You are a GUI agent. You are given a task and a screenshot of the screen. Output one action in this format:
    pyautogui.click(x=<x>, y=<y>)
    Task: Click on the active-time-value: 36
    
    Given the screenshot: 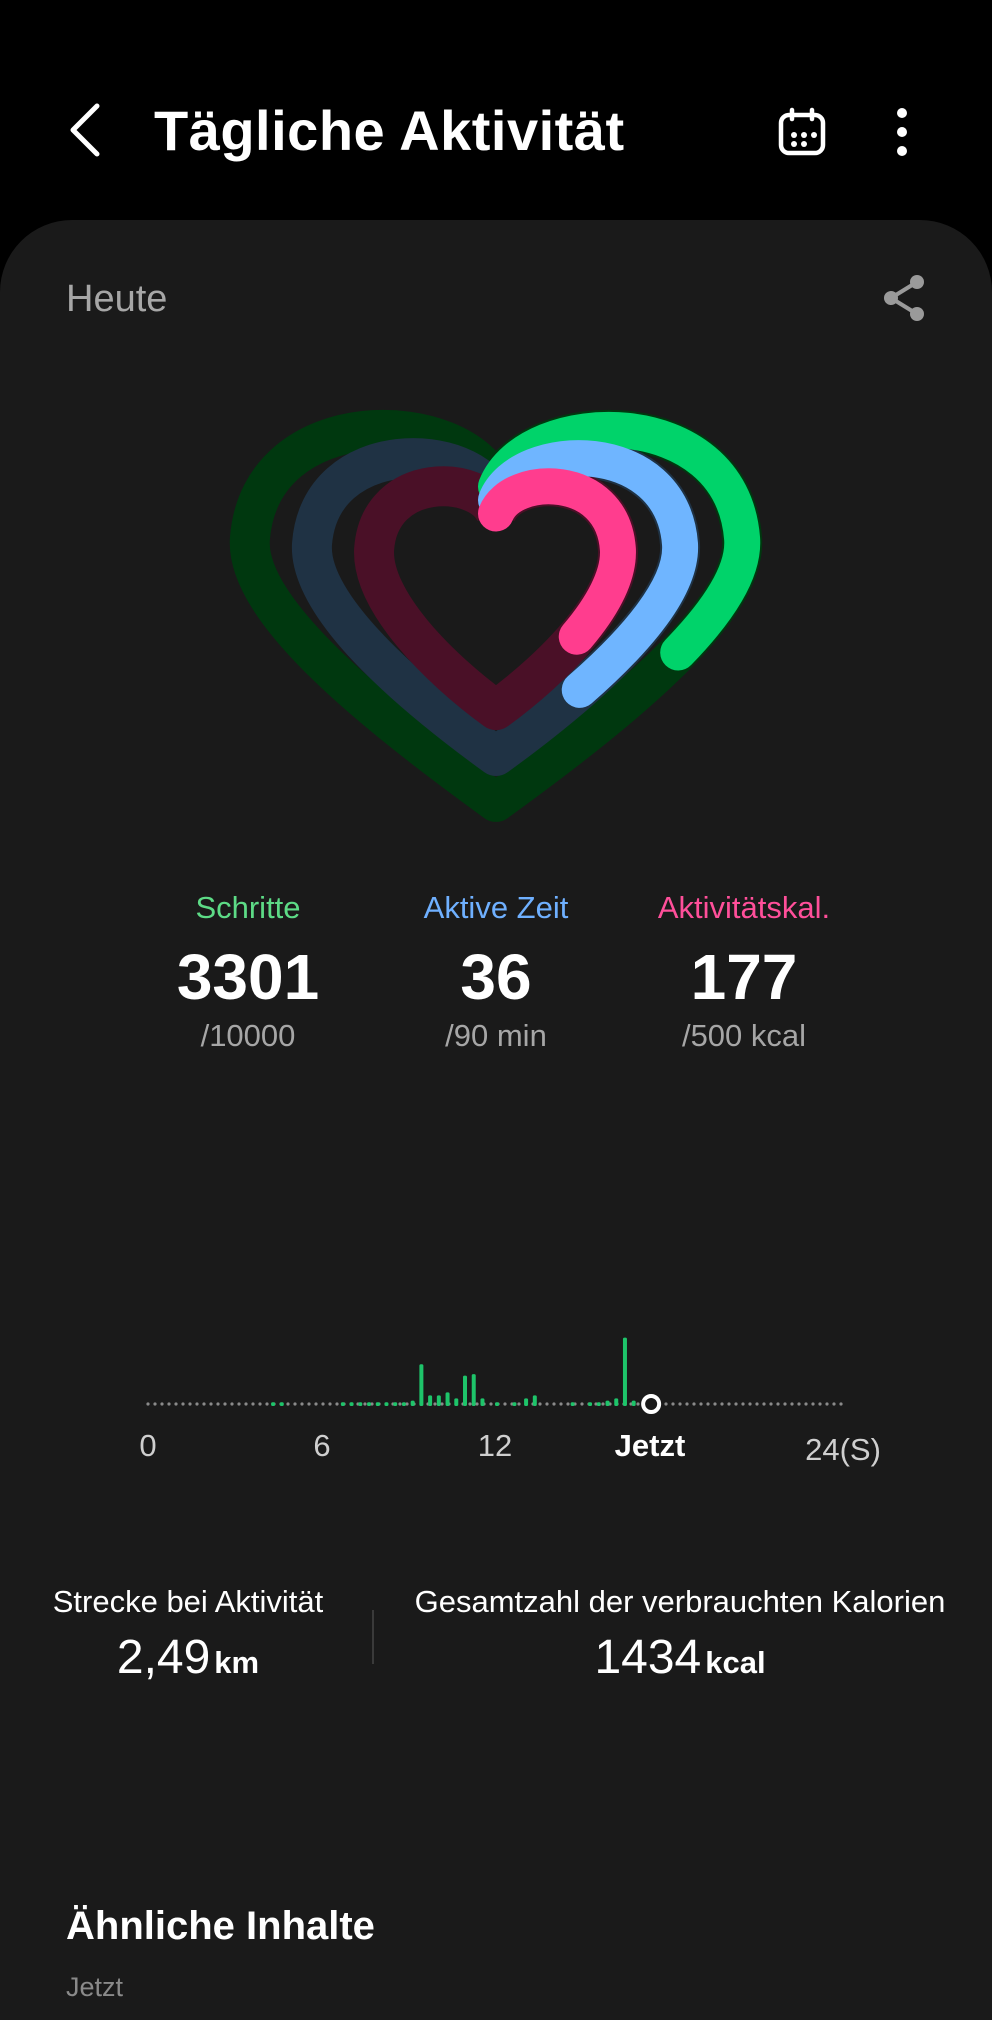 What is the action you would take?
    pyautogui.click(x=496, y=977)
    